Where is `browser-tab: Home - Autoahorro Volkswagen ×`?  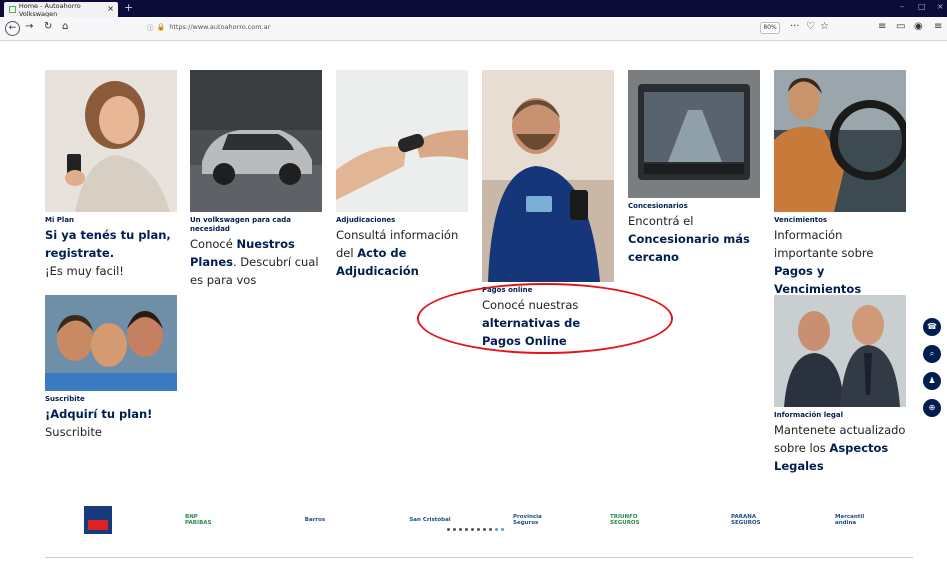 browser-tab: Home - Autoahorro Volkswagen × is located at coordinates (61, 9).